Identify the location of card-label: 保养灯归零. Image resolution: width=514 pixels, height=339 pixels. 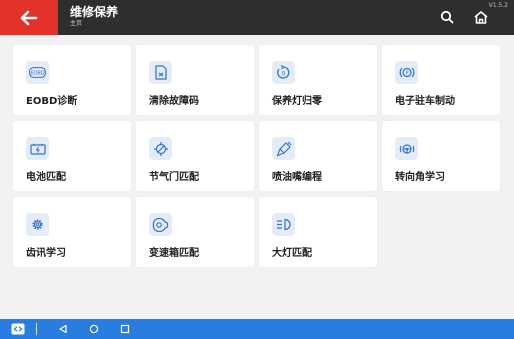
(297, 101).